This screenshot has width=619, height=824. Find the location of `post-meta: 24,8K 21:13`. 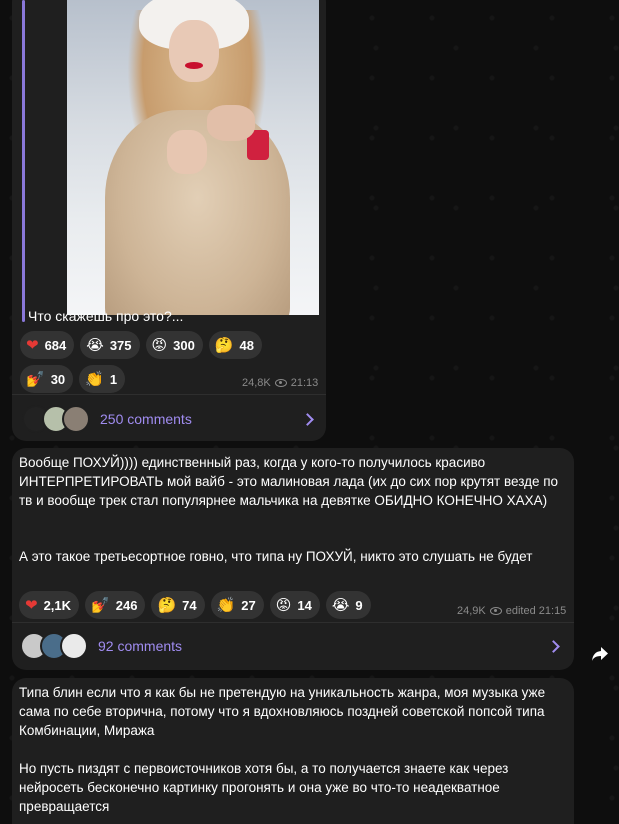

post-meta: 24,8K 21:13 is located at coordinates (280, 383).